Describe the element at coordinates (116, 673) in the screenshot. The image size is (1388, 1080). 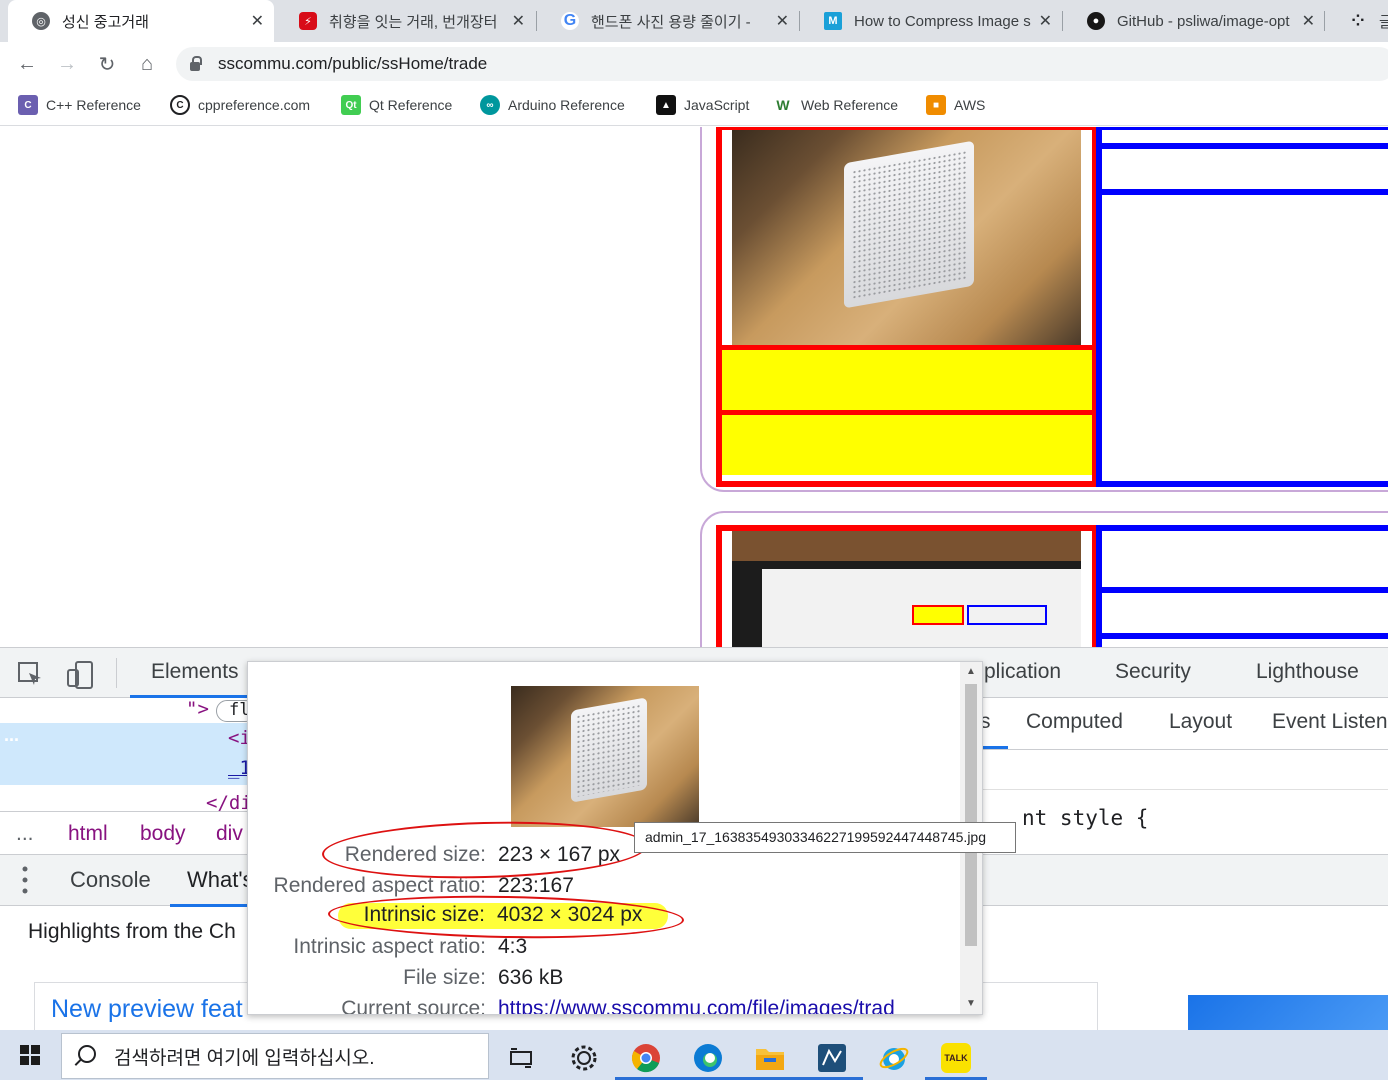
I see `toolbar-divider` at that location.